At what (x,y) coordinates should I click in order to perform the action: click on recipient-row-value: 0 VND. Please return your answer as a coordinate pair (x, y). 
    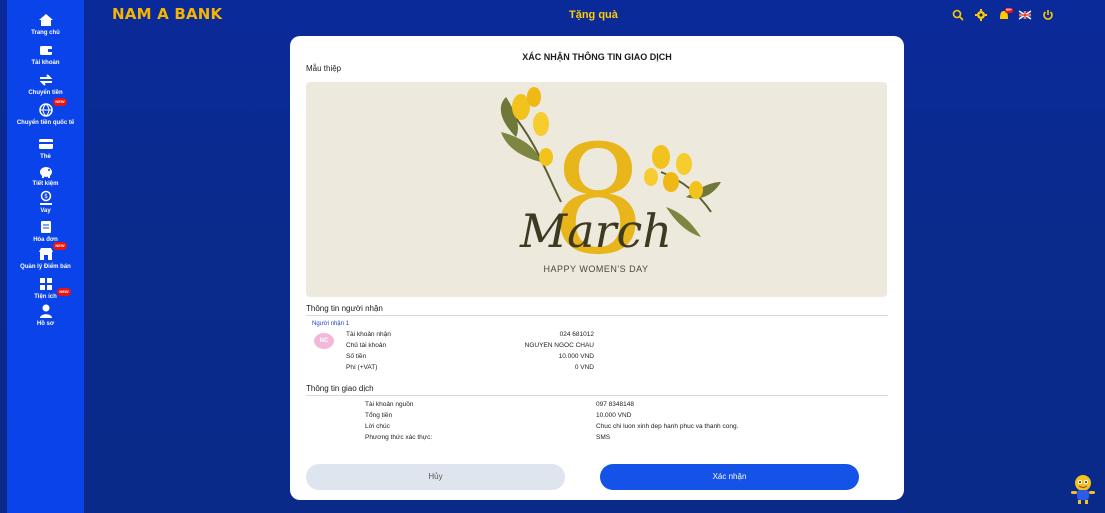
    Looking at the image, I should click on (584, 367).